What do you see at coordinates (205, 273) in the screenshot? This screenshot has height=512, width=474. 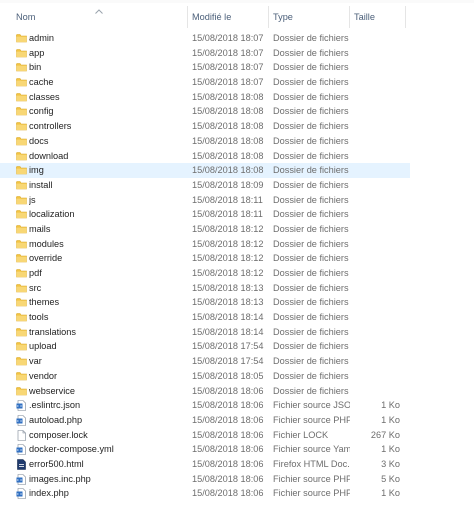 I see `file-row-pdf: pdf 15/08/2018 18:12 Dossier de fichiers` at bounding box center [205, 273].